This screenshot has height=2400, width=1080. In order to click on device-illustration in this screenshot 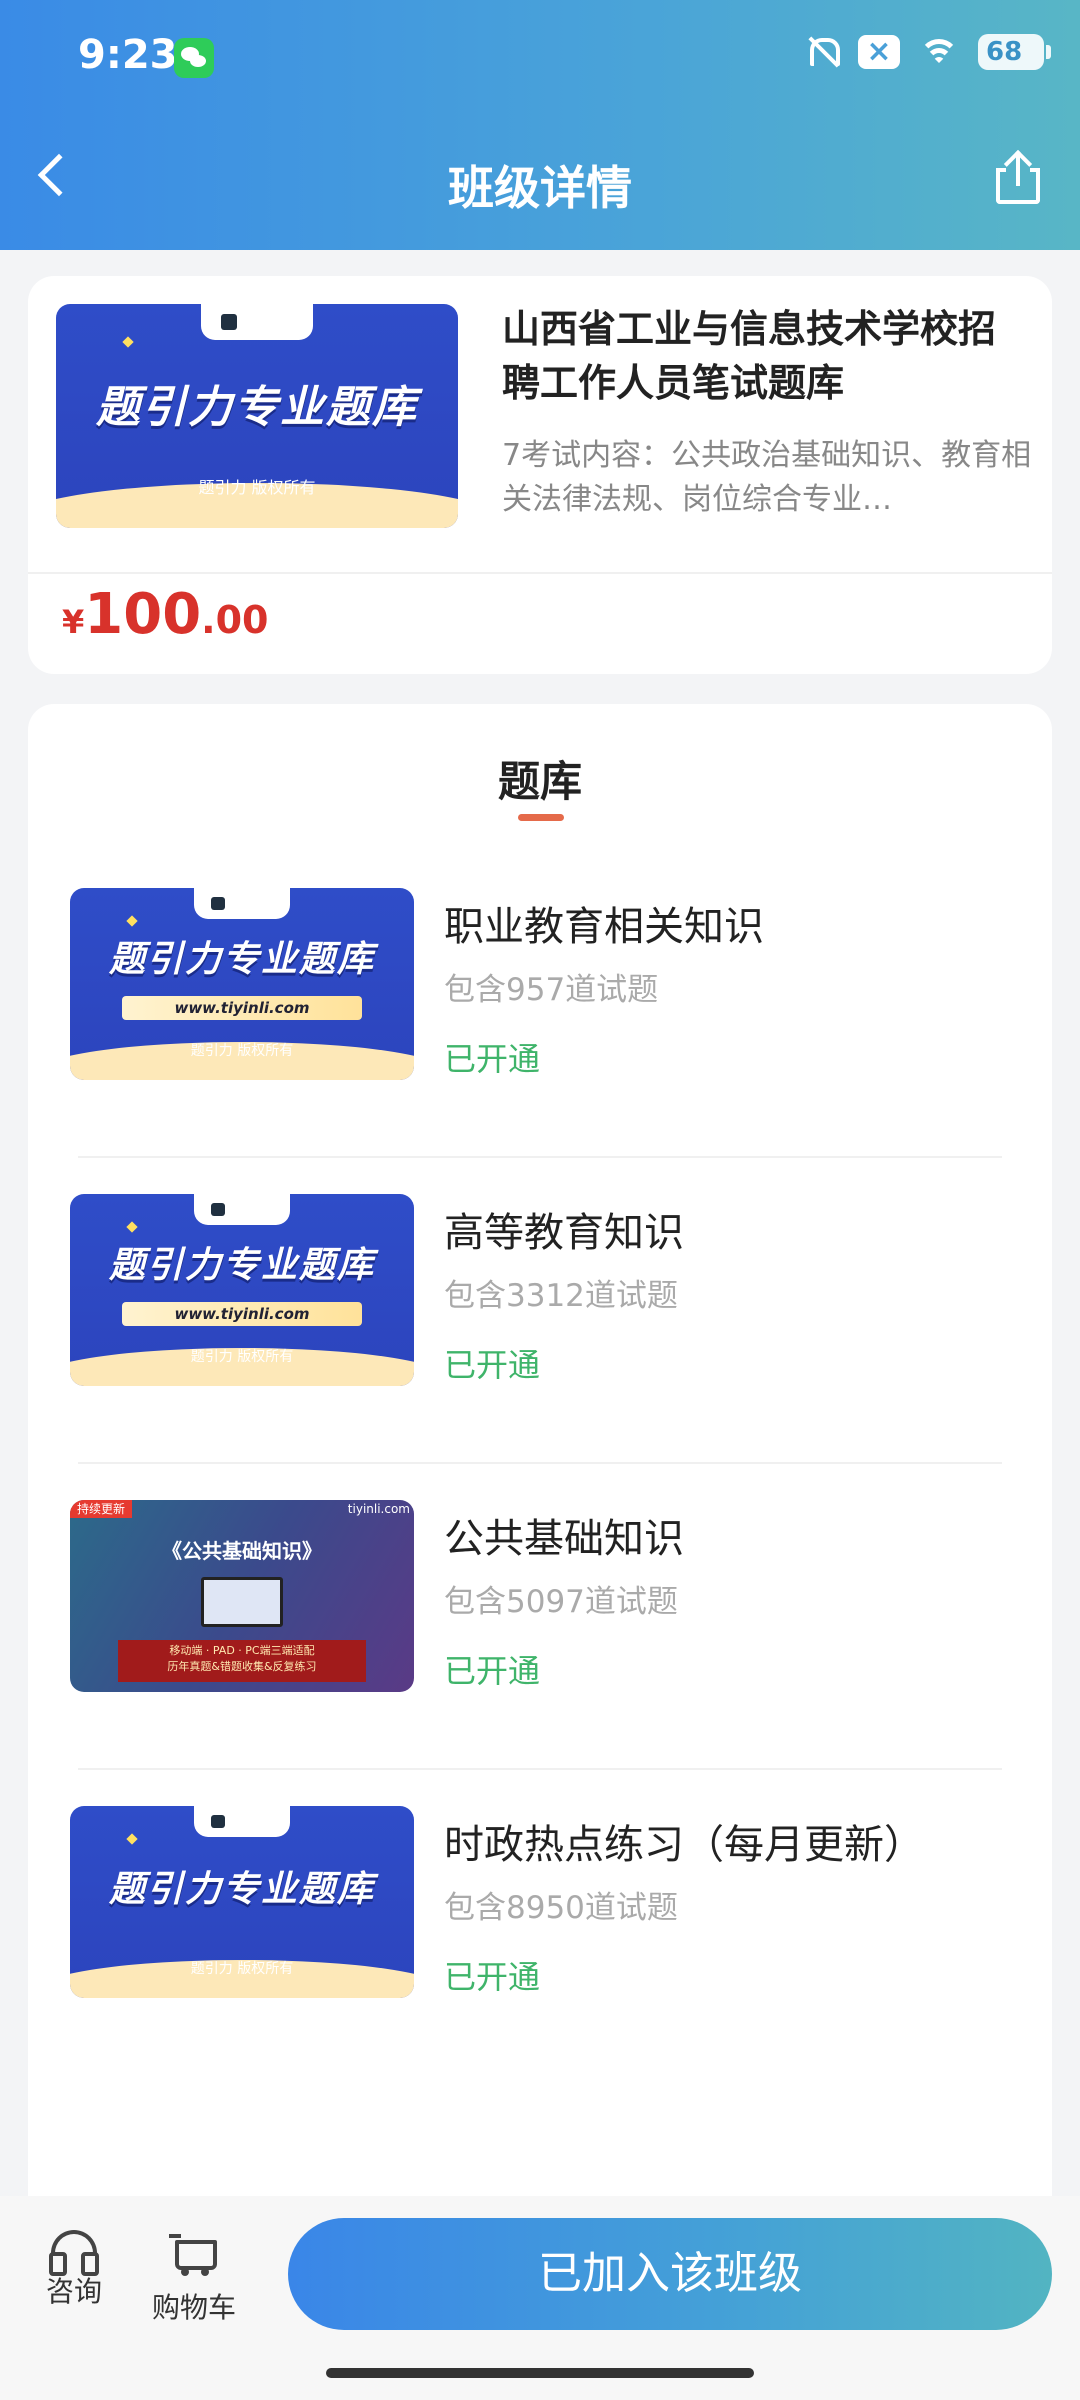, I will do `click(242, 1601)`.